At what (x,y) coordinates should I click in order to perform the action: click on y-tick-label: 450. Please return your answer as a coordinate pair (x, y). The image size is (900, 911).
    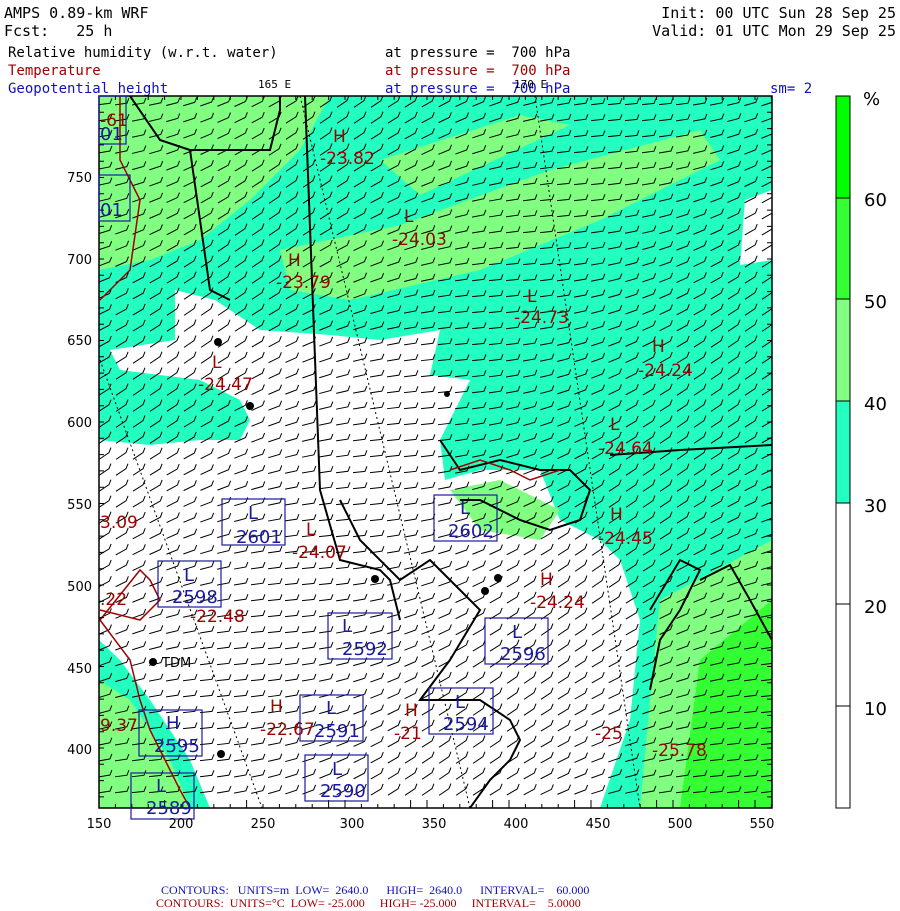
    Looking at the image, I should click on (79, 669).